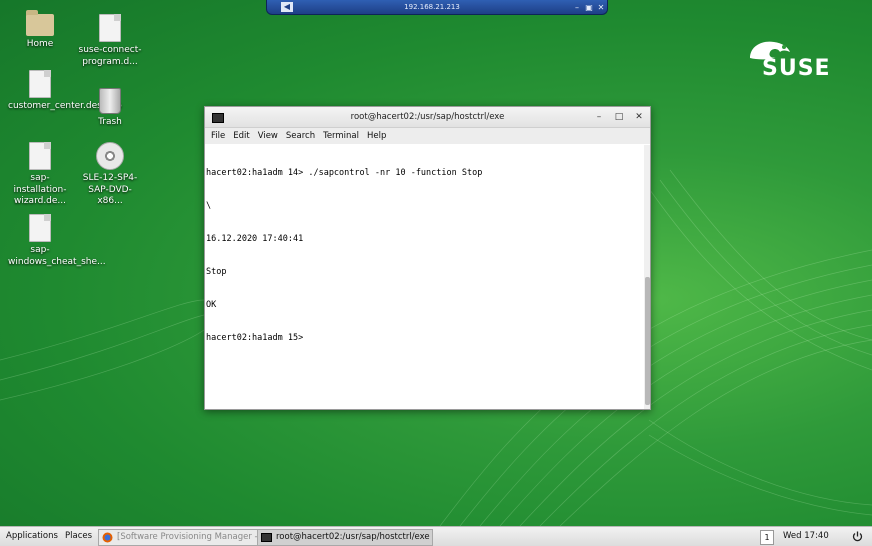  I want to click on window-title: root@hacert02:/usr/sap/hostctrl/exe, so click(427, 117).